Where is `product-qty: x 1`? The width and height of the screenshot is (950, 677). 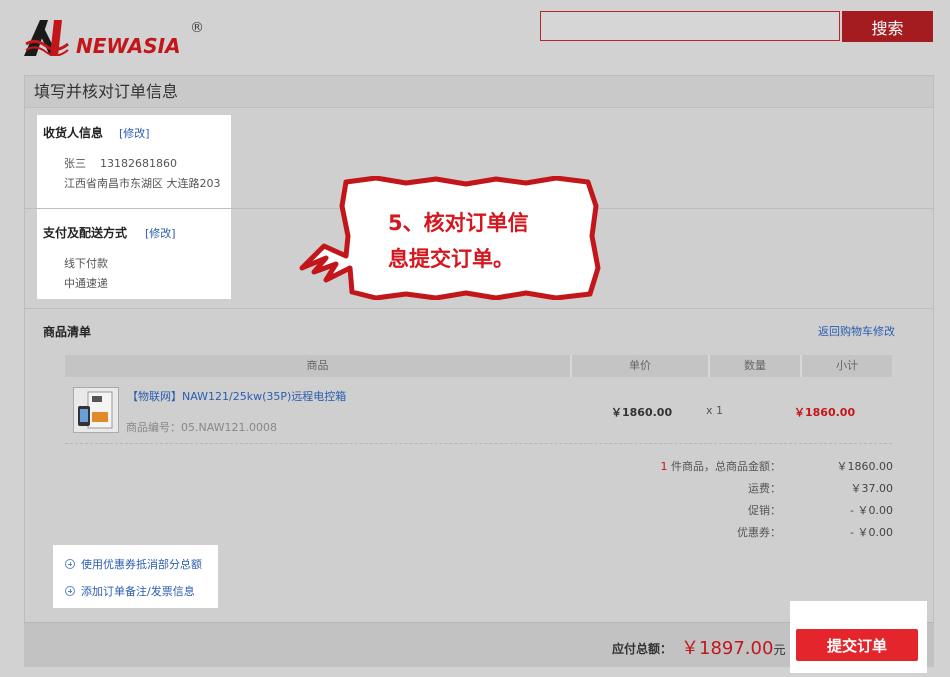
product-qty: x 1 is located at coordinates (715, 410).